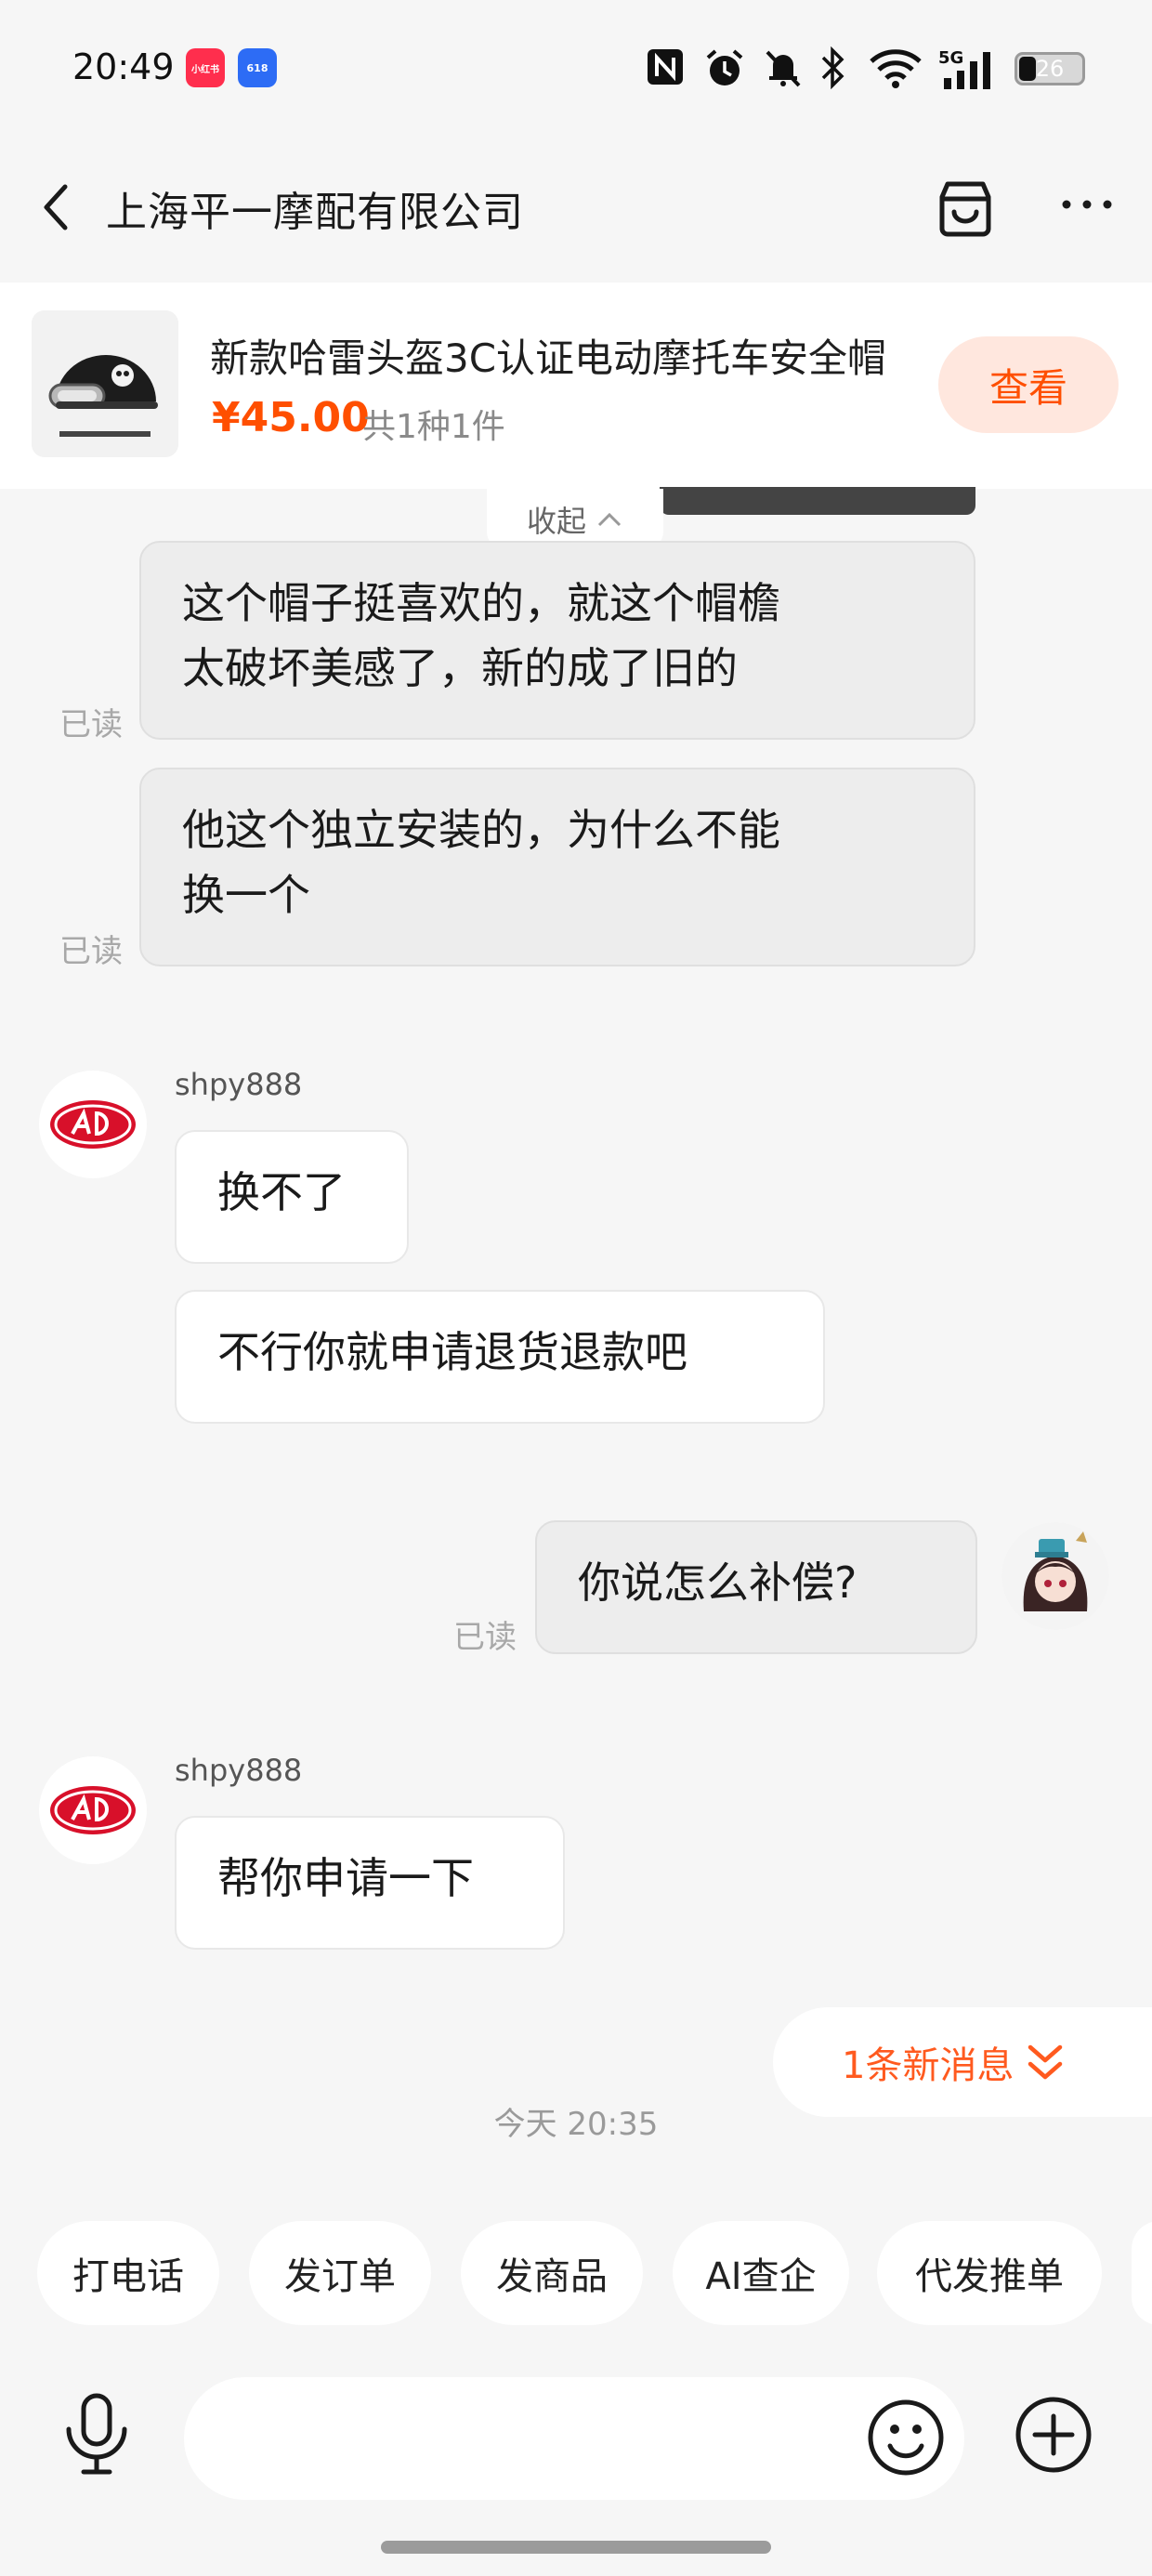  I want to click on image-message-tail, so click(817, 501).